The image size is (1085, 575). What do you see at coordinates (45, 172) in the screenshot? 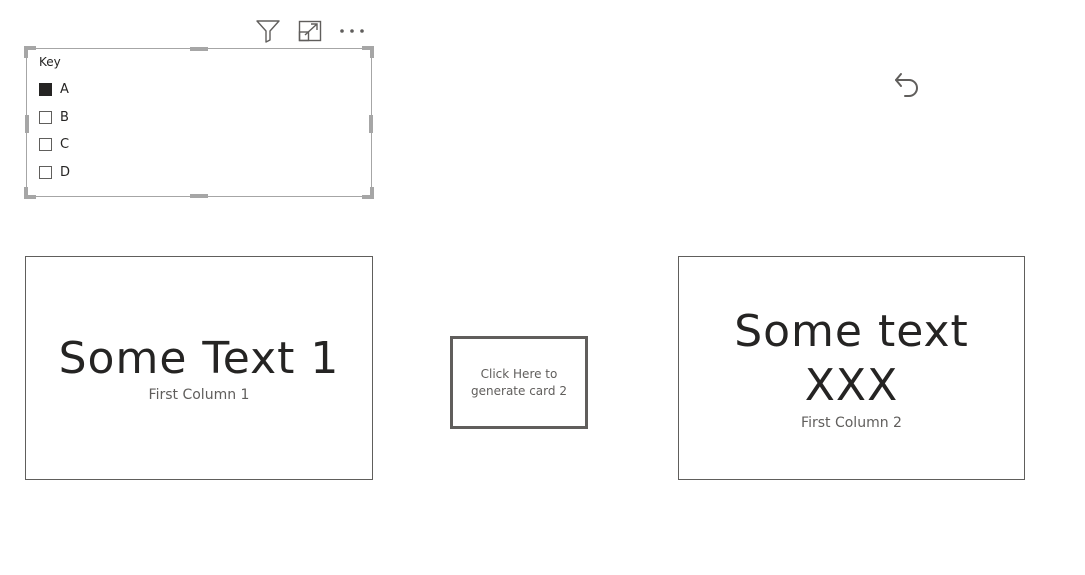
I see `slicer-checkbox-d` at bounding box center [45, 172].